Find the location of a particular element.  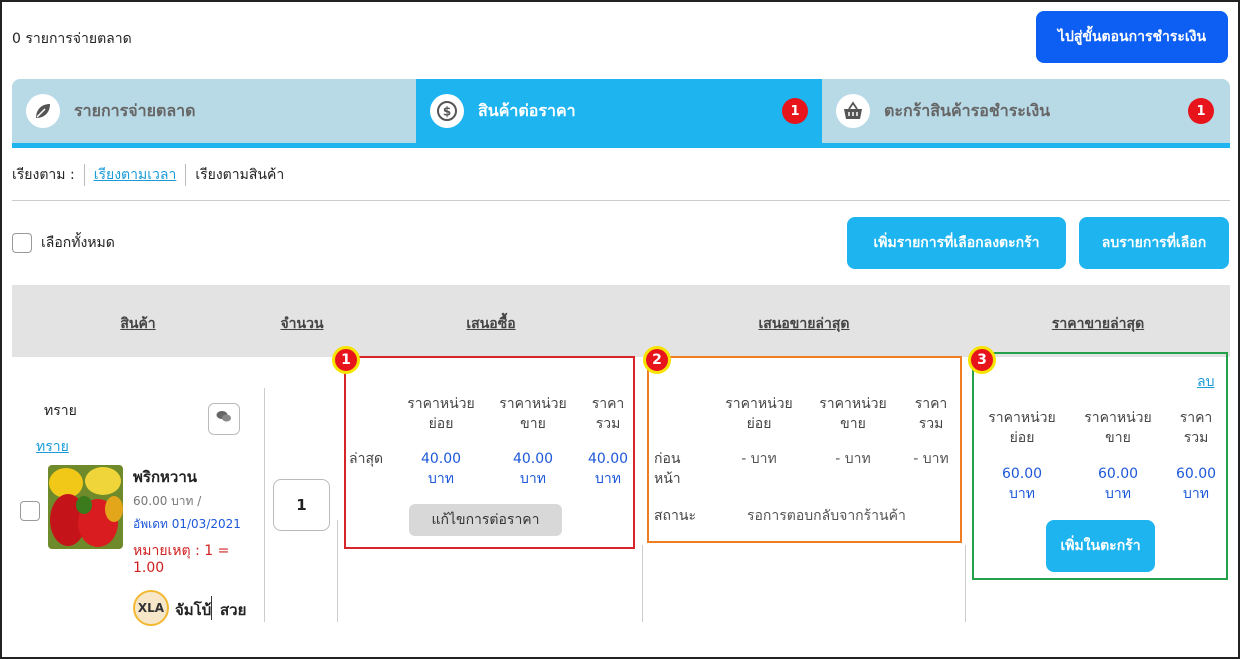

offer-header-unit-b: ราคาหน่วย is located at coordinates (533, 404).